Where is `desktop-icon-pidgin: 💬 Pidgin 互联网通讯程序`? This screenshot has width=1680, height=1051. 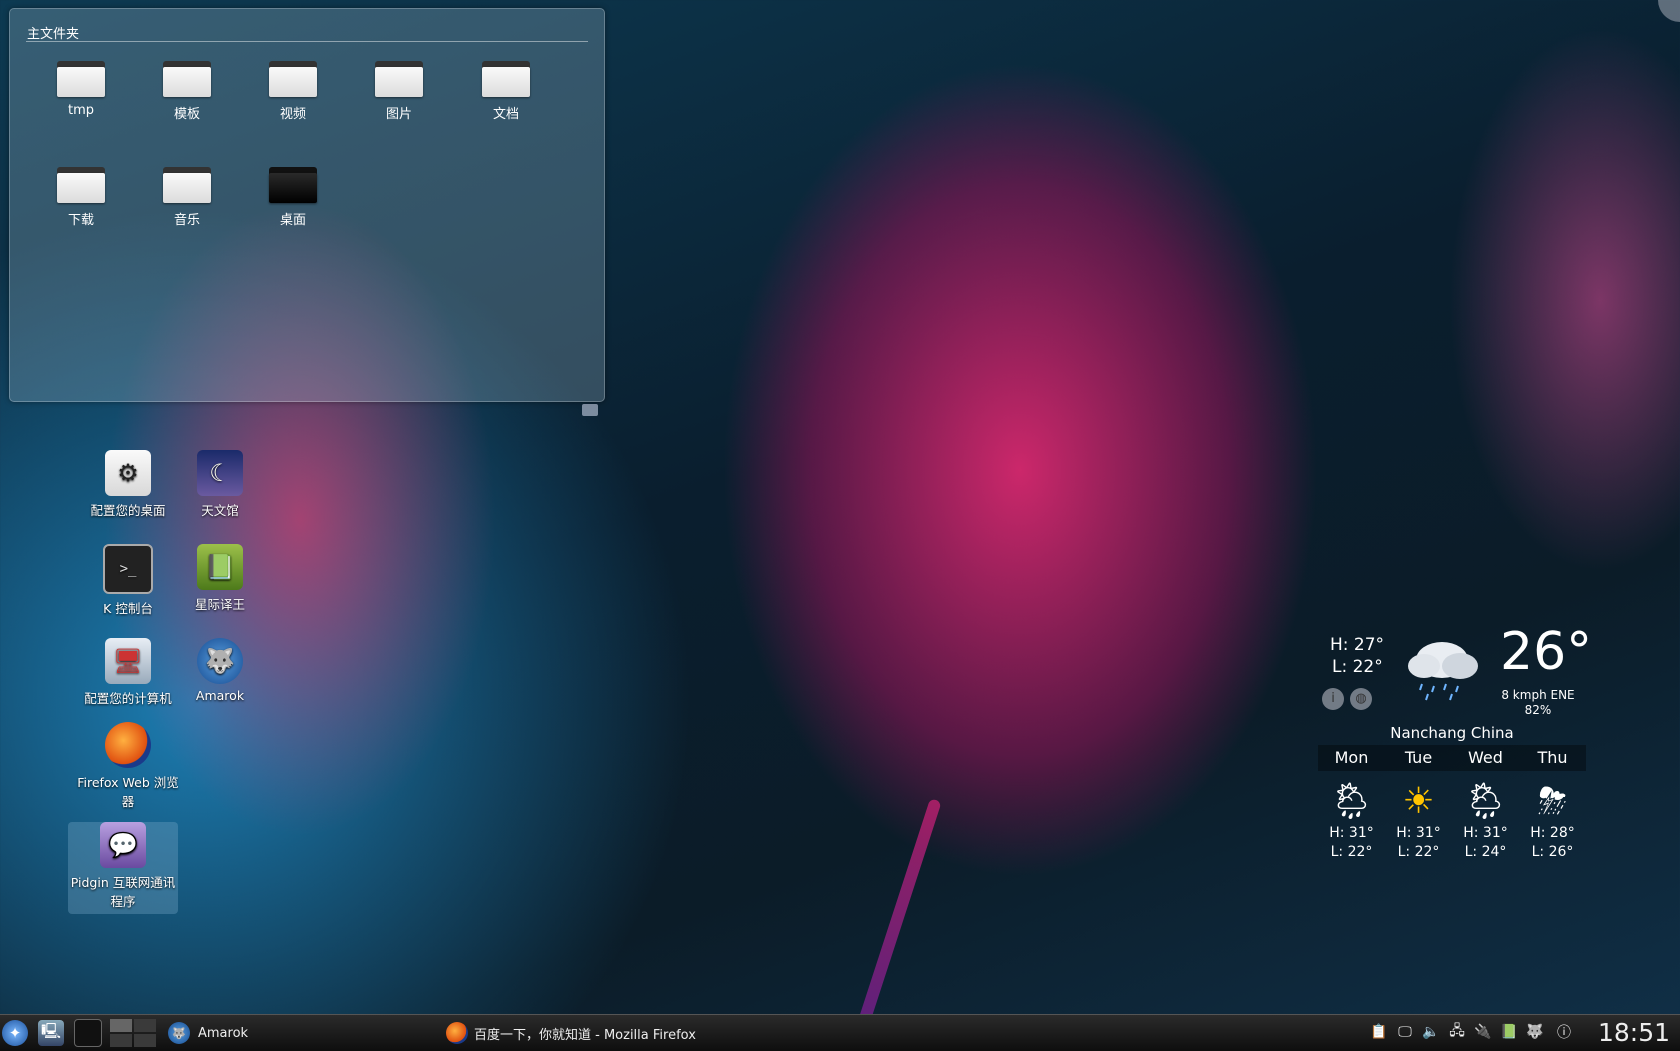
desktop-icon-pidgin: 💬 Pidgin 互联网通讯程序 is located at coordinates (123, 868).